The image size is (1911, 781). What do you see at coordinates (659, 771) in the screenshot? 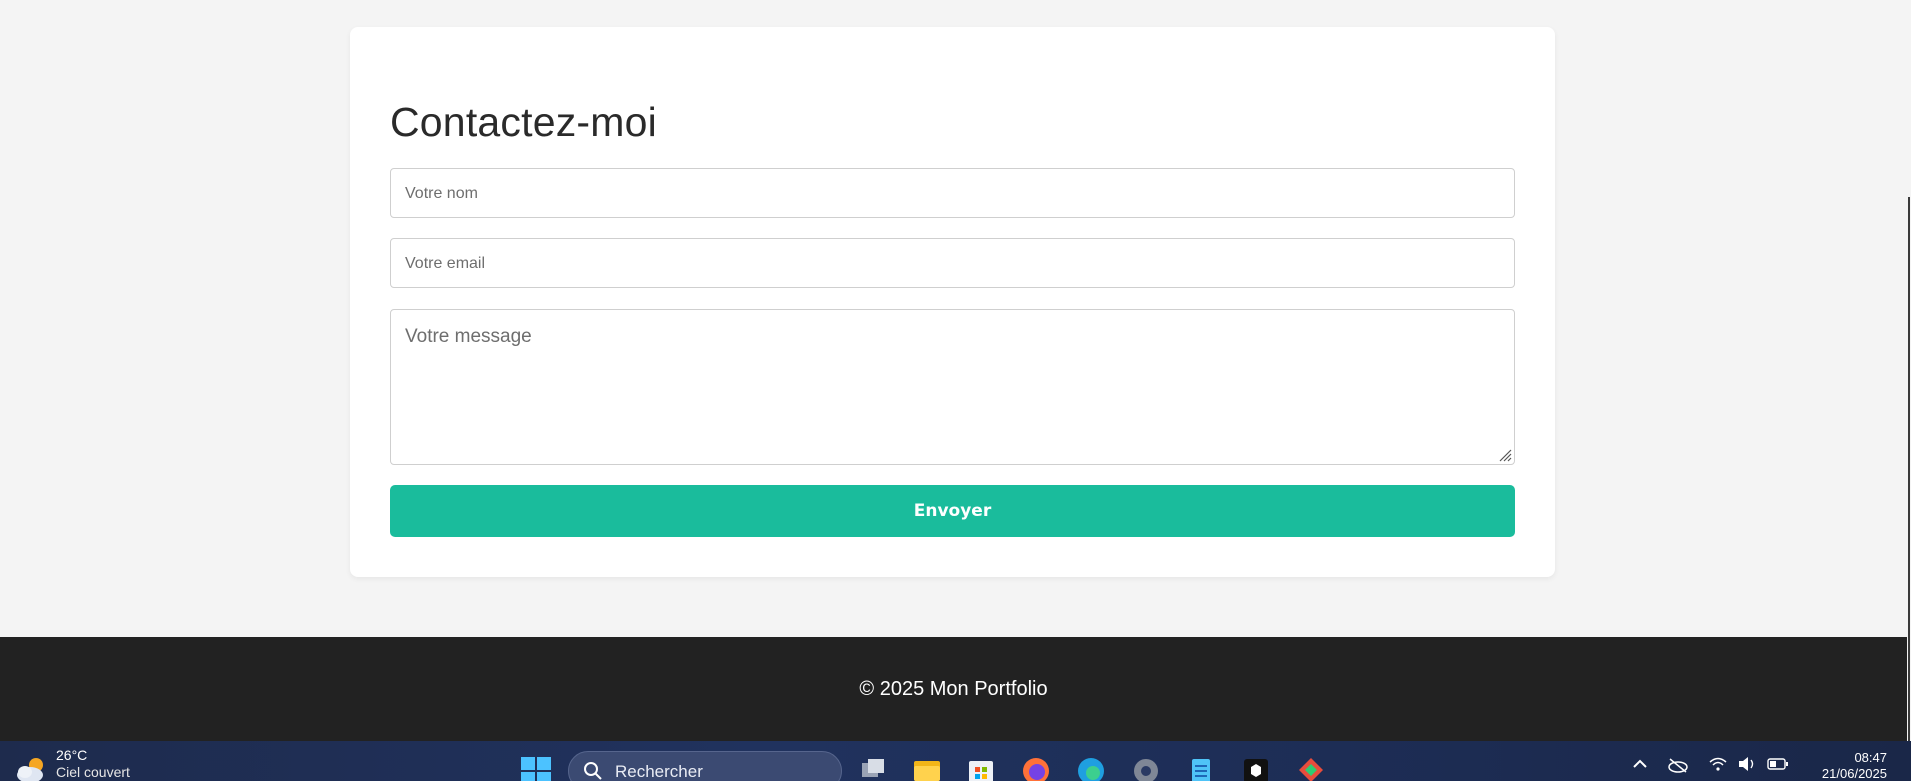
I see `search-label: Rechercher` at bounding box center [659, 771].